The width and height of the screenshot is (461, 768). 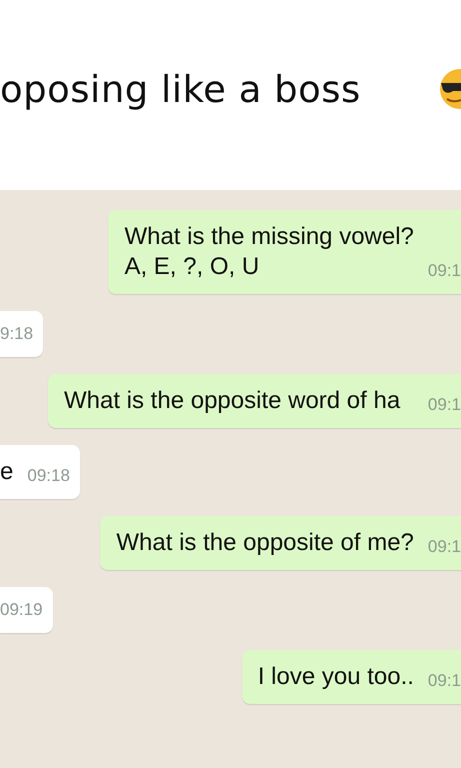 What do you see at coordinates (232, 401) in the screenshot?
I see `message-text: What is the opposite word of ha` at bounding box center [232, 401].